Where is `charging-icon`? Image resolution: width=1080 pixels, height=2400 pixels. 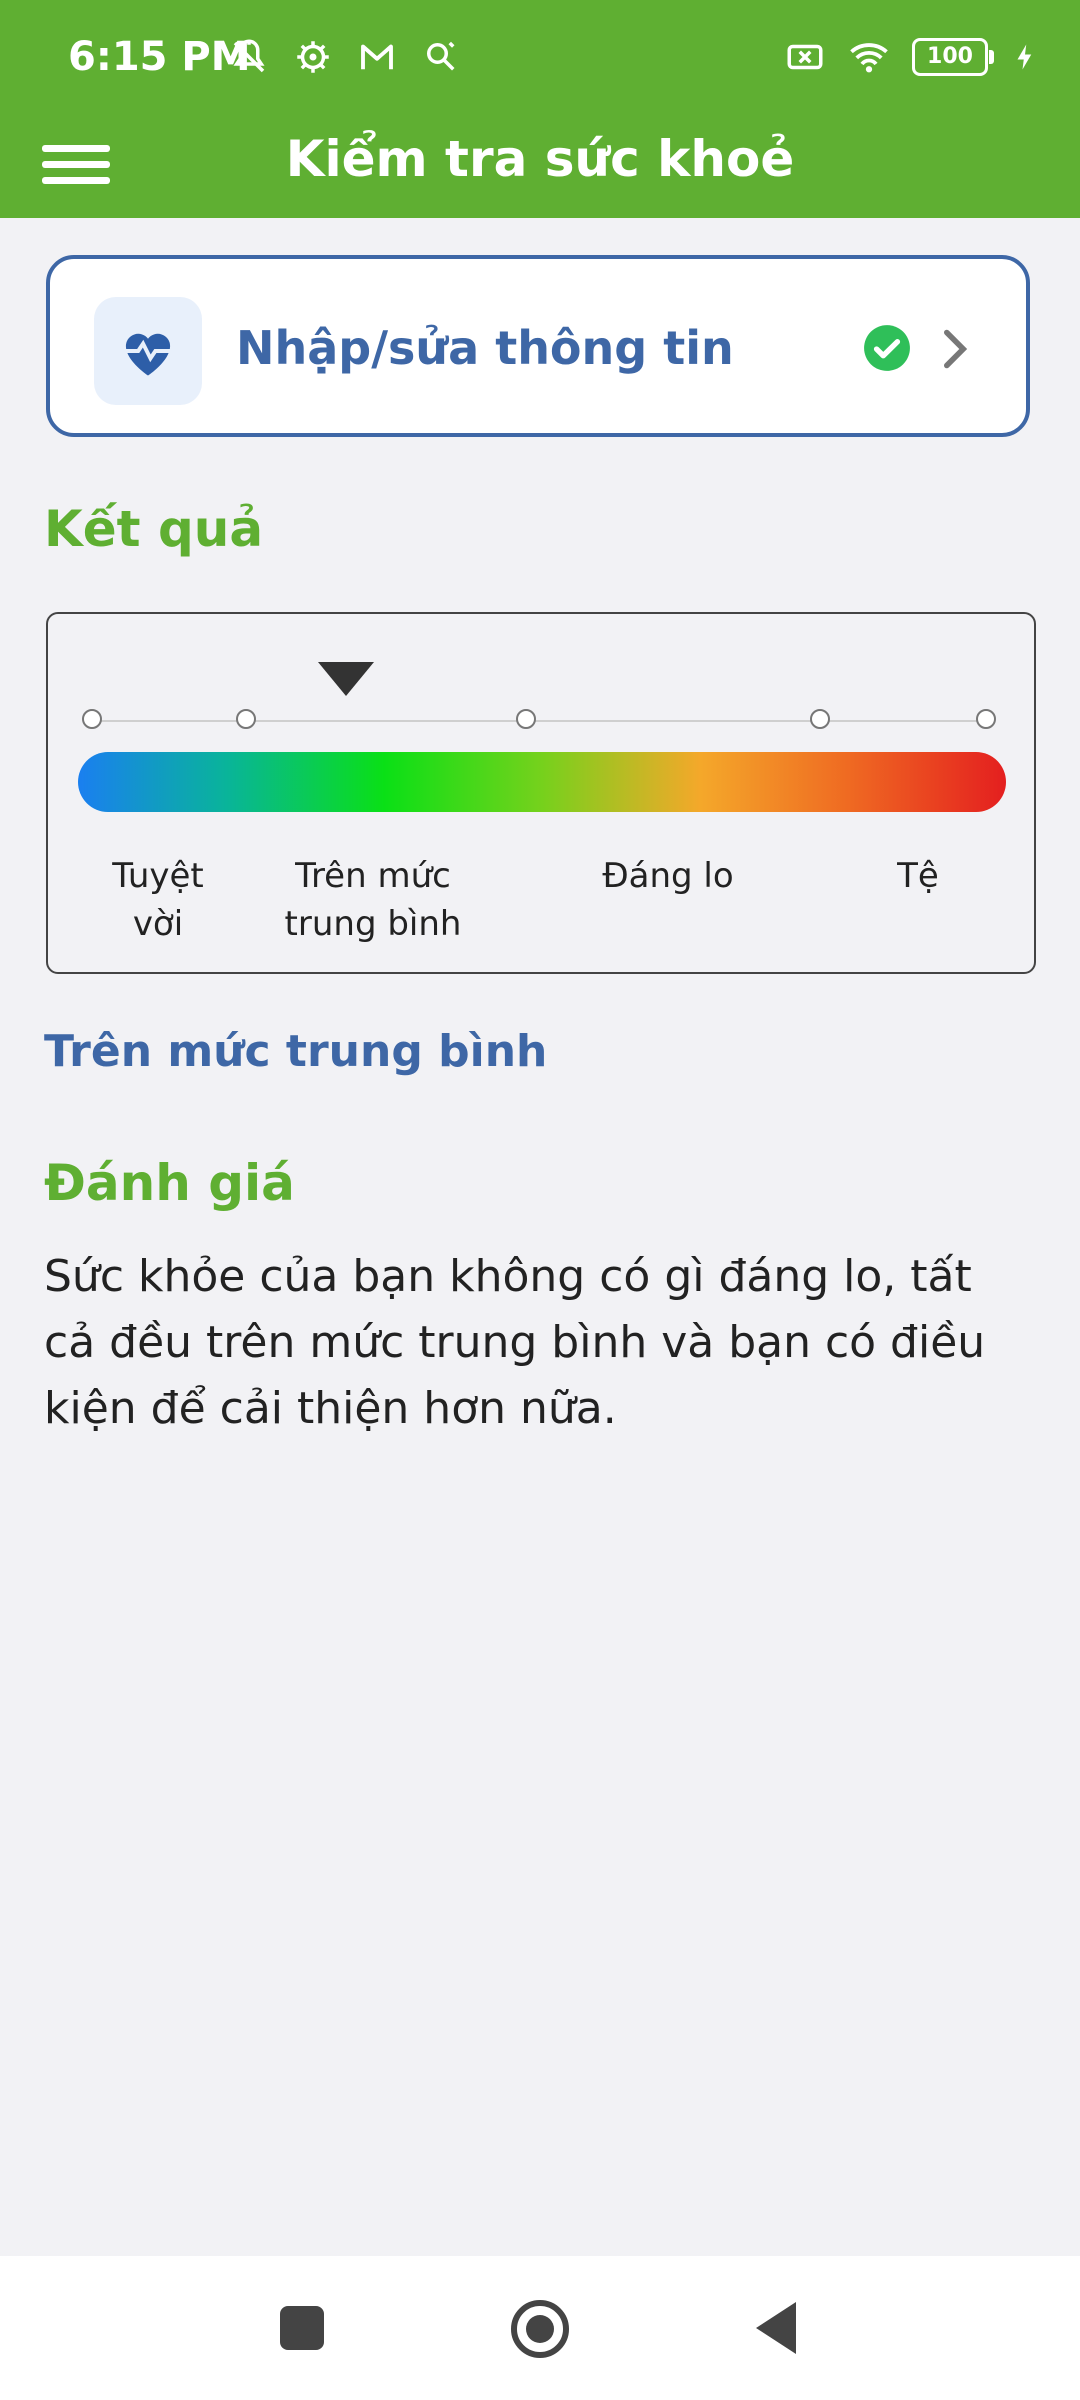 charging-icon is located at coordinates (1024, 57).